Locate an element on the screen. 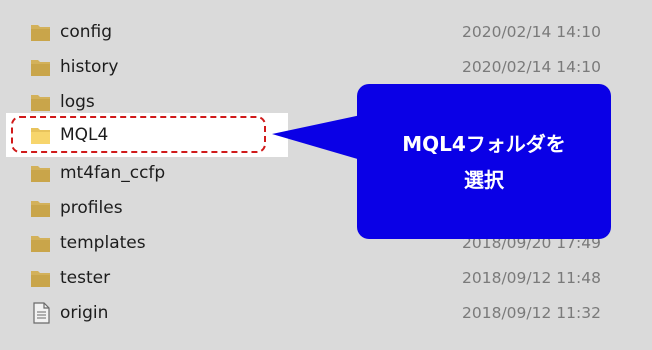 The height and width of the screenshot is (350, 652). callout-line-2: 選択 is located at coordinates (484, 179).